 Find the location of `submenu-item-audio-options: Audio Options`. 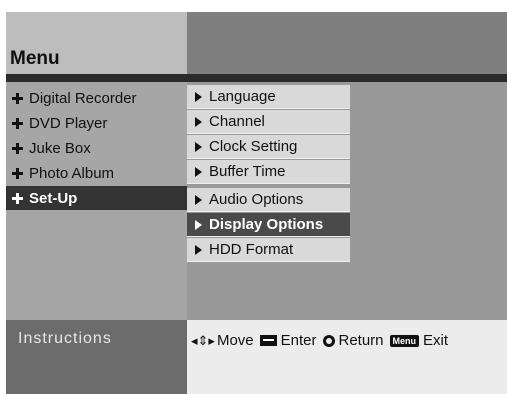

submenu-item-audio-options: Audio Options is located at coordinates (268, 200).